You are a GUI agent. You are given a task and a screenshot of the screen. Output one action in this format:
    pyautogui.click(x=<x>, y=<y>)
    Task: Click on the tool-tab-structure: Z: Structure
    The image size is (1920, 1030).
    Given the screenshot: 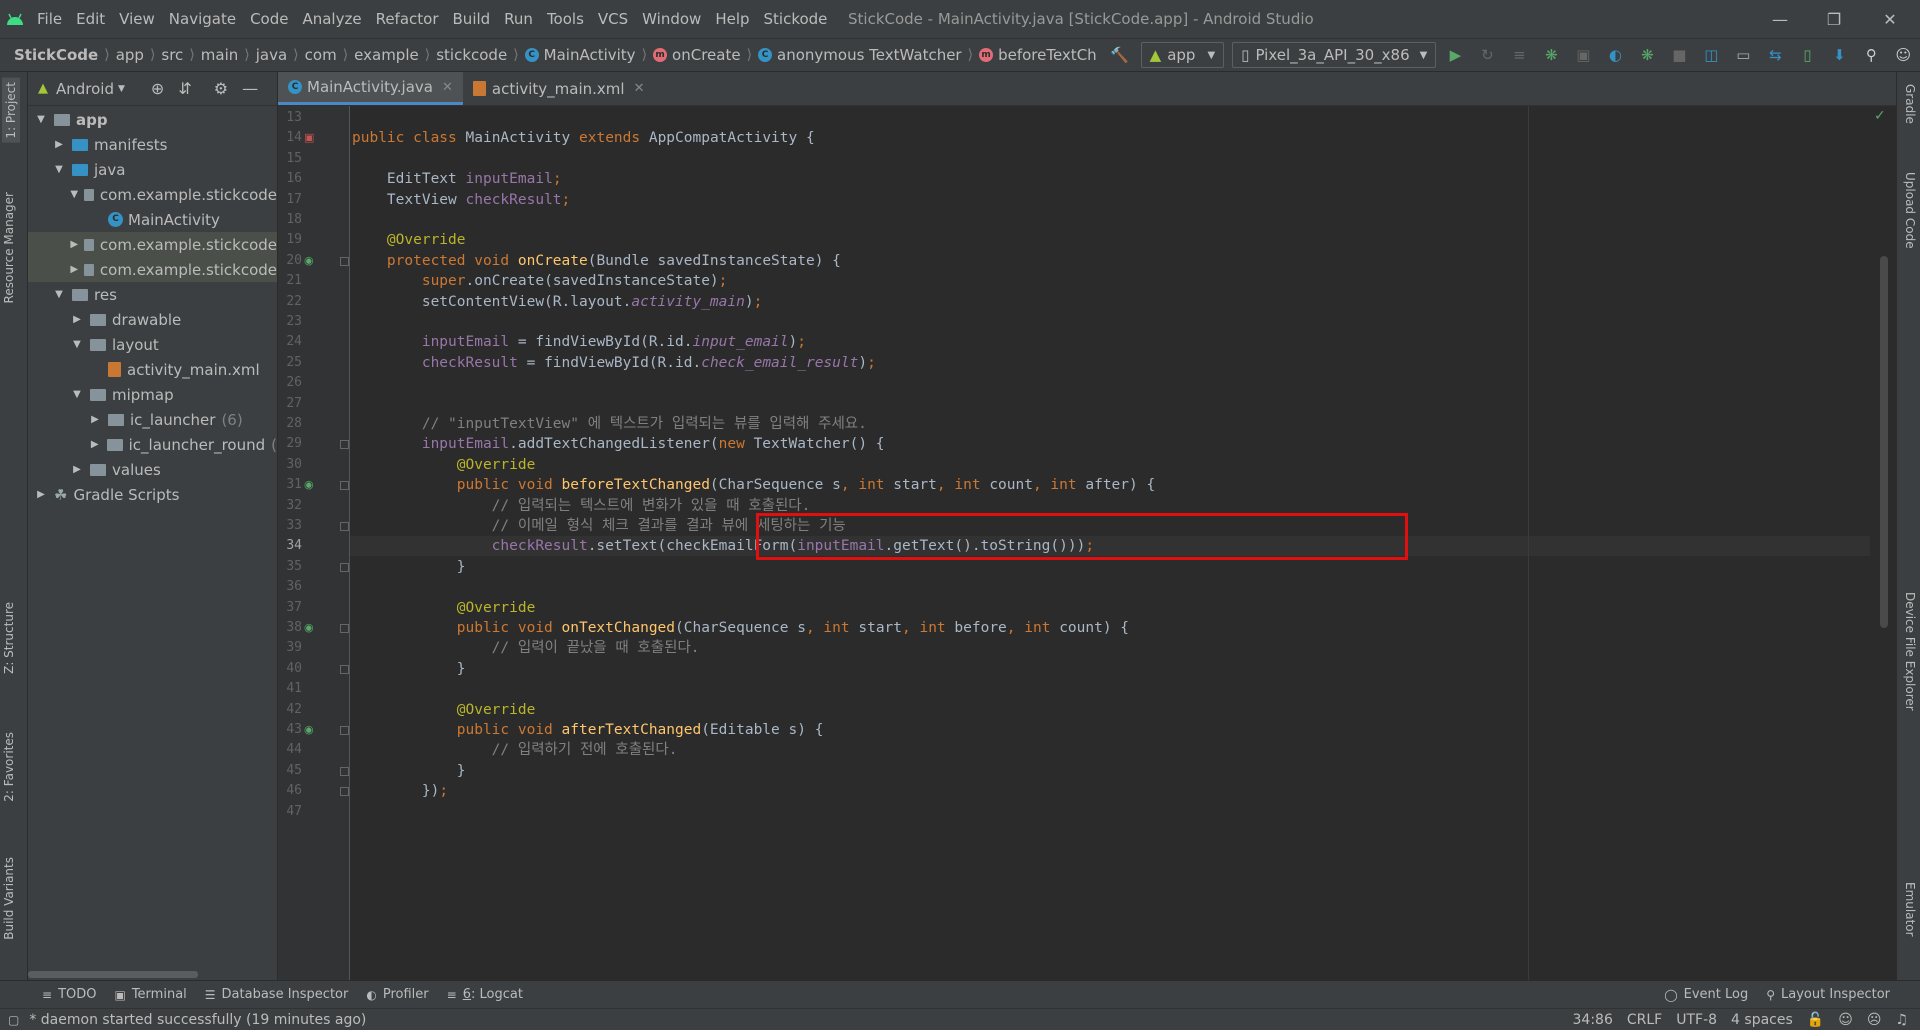 What is the action you would take?
    pyautogui.click(x=9, y=638)
    